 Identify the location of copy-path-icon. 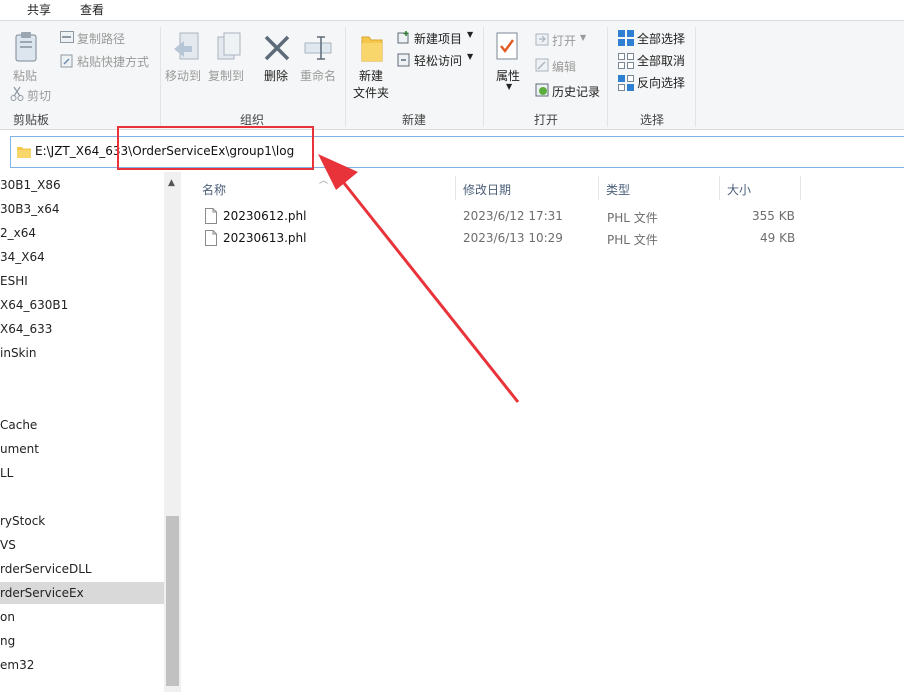
(67, 37).